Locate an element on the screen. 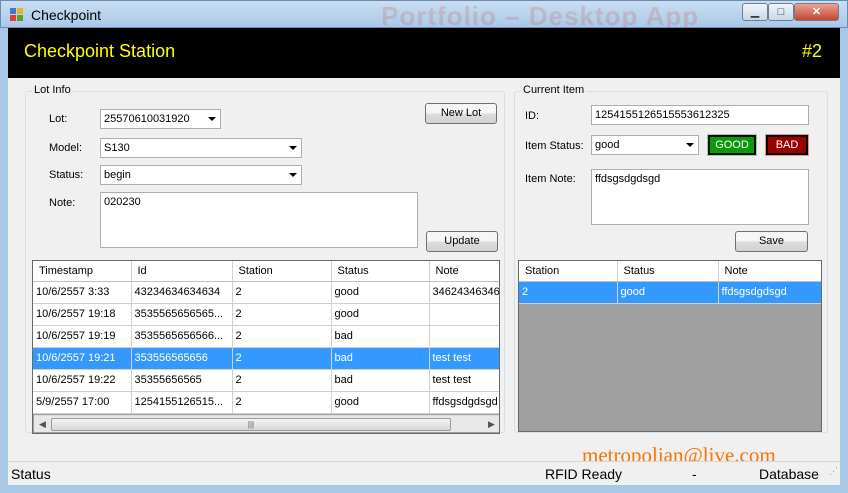 Image resolution: width=848 pixels, height=493 pixels. lot-table-cell: 353556565656 is located at coordinates (182, 358).